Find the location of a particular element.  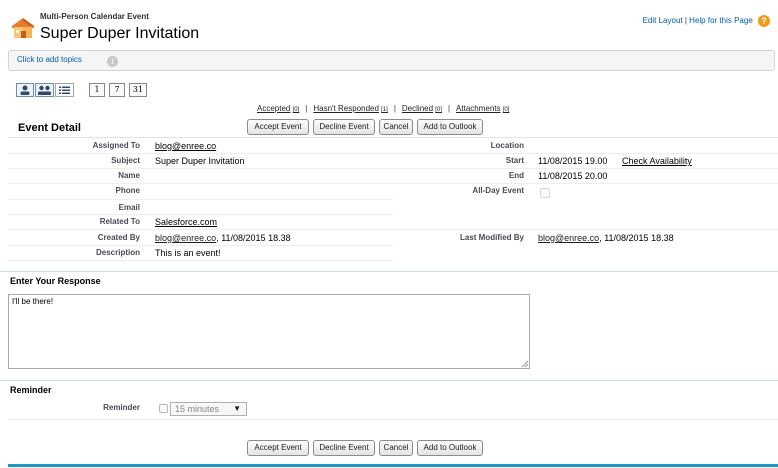

field-label-start: Start is located at coordinates (514, 160).